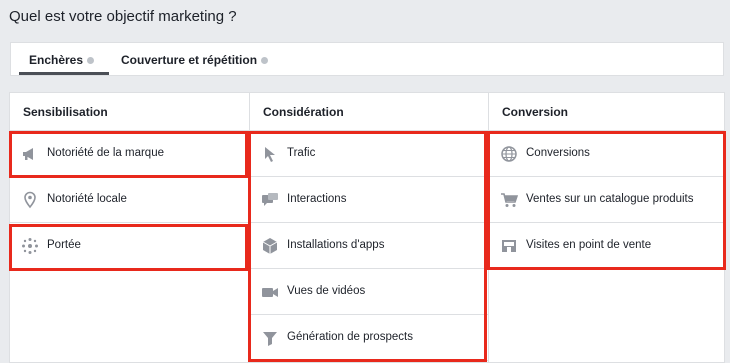 The height and width of the screenshot is (363, 730). What do you see at coordinates (270, 292) in the screenshot?
I see `video-camera-icon` at bounding box center [270, 292].